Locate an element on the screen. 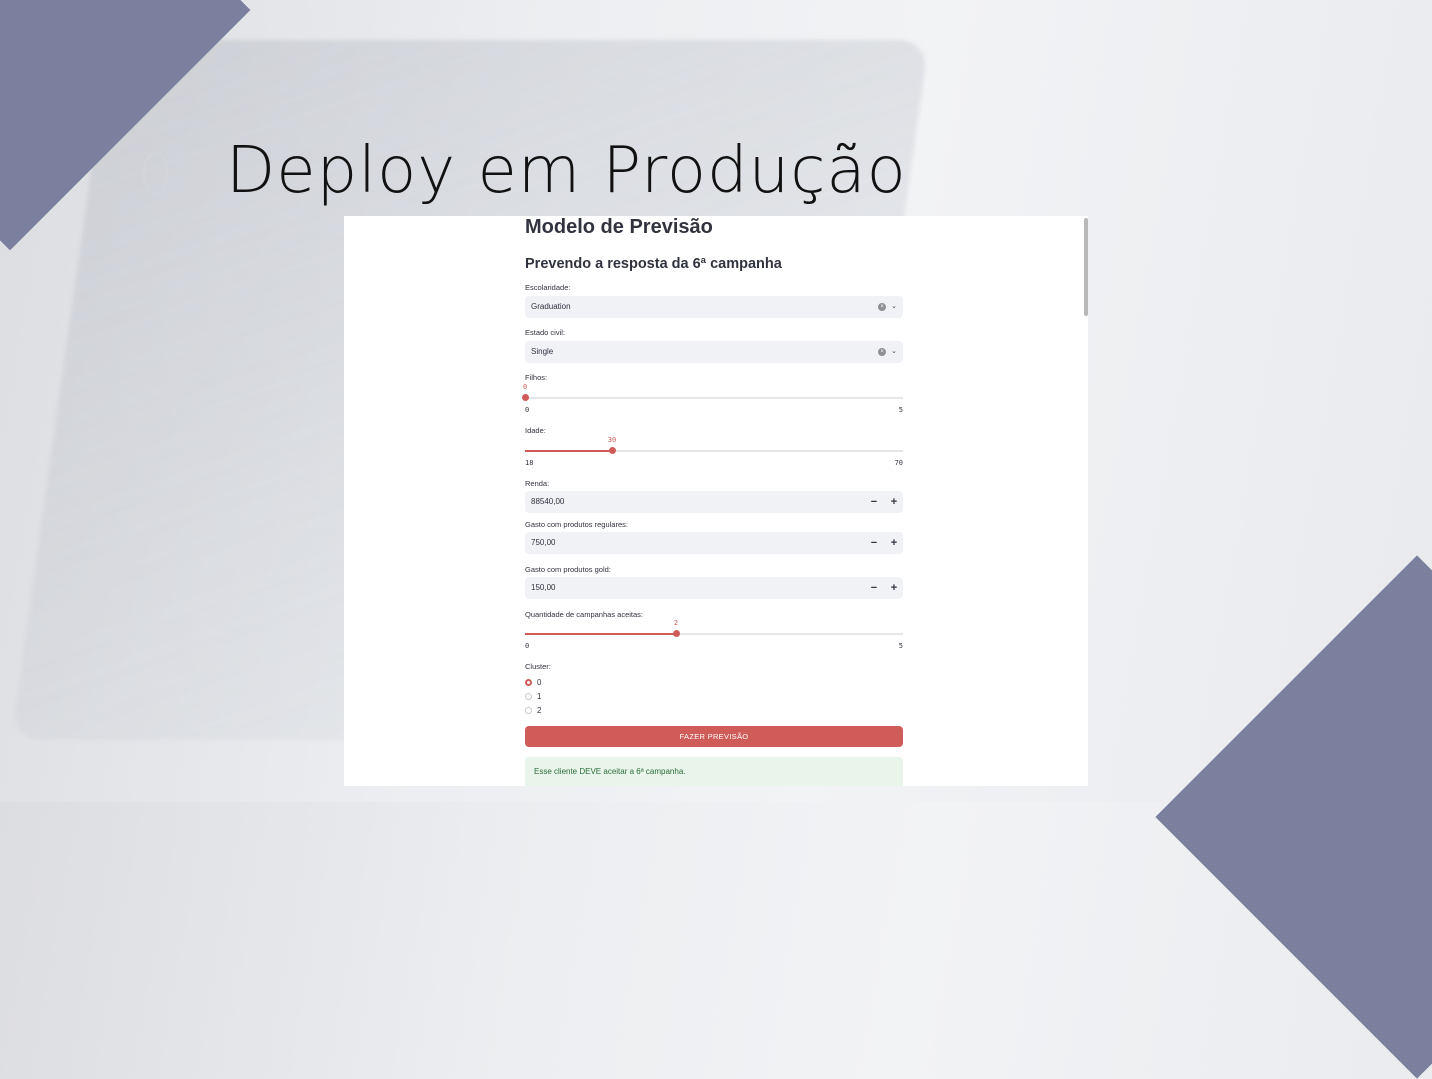 The image size is (1432, 1079). page-subtitle: Prevendo a resposta da 6ª campanha is located at coordinates (653, 264).